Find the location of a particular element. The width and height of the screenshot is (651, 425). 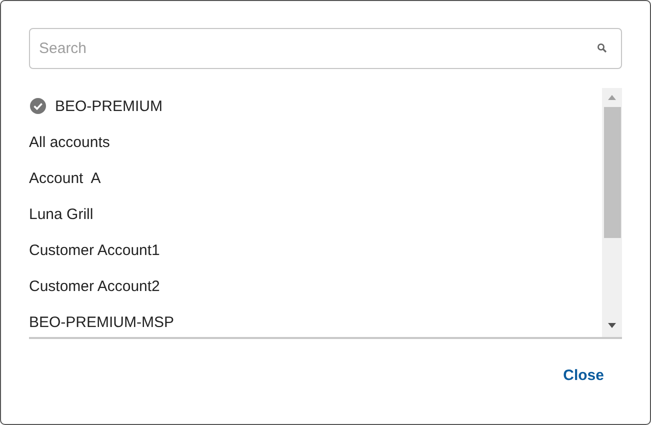

search-field: Search is located at coordinates (325, 48).